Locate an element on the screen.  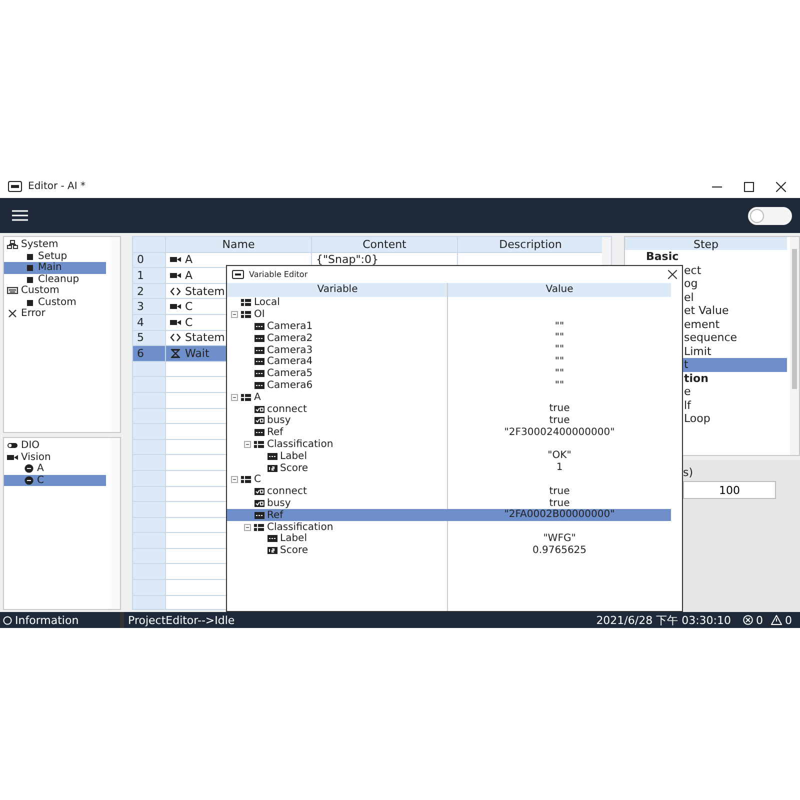
dialog-title: Variable Editor is located at coordinates (279, 274).